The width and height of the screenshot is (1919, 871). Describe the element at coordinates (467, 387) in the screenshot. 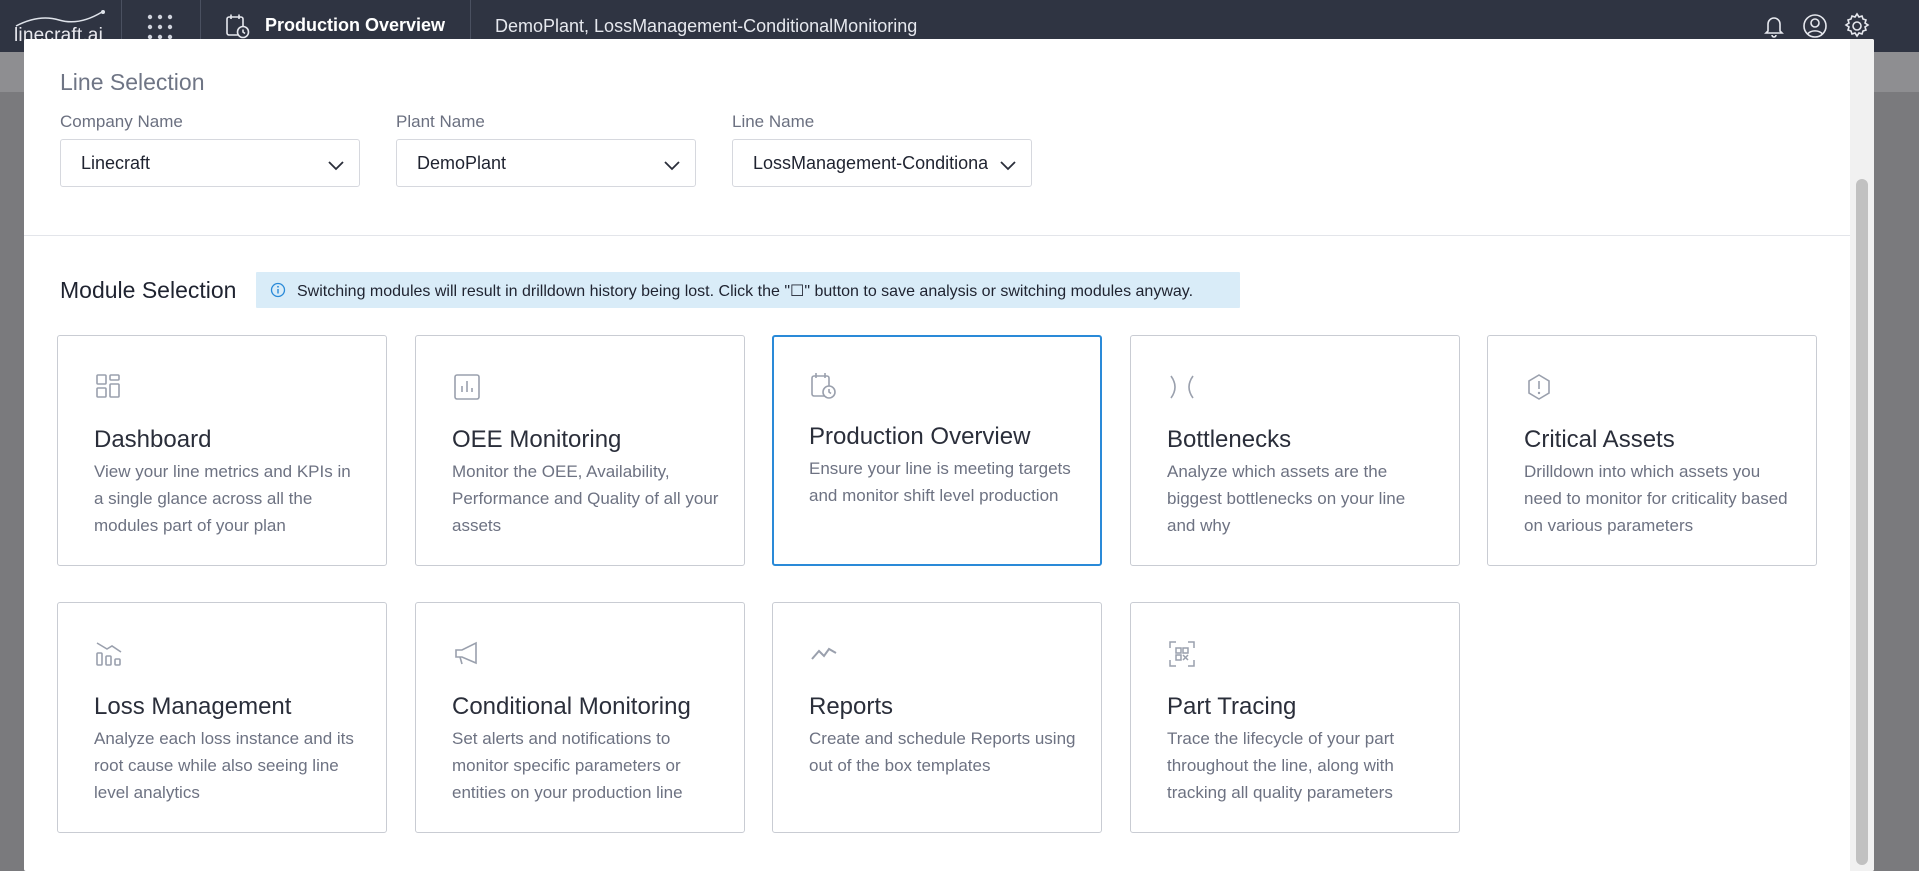

I see `bar-chart-icon` at that location.